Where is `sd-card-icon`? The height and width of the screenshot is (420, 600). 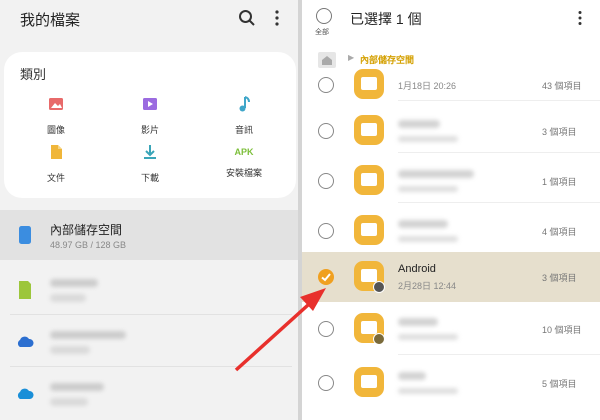 sd-card-icon is located at coordinates (25, 290).